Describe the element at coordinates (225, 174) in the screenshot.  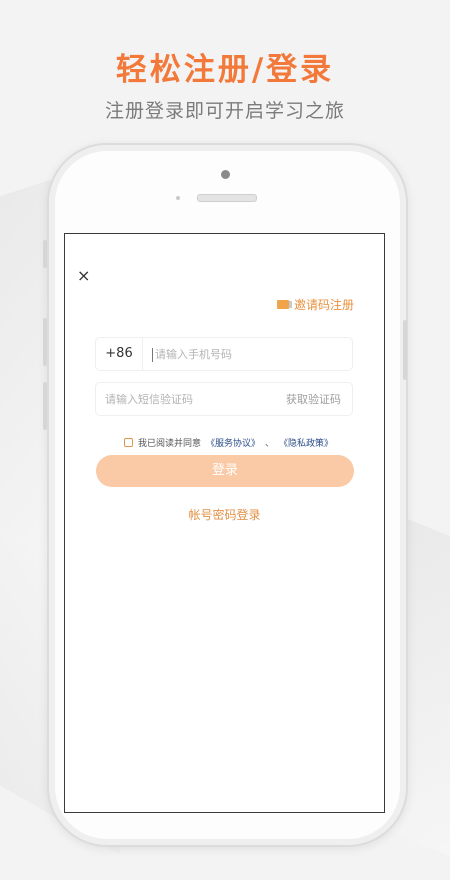
I see `phone-camera` at that location.